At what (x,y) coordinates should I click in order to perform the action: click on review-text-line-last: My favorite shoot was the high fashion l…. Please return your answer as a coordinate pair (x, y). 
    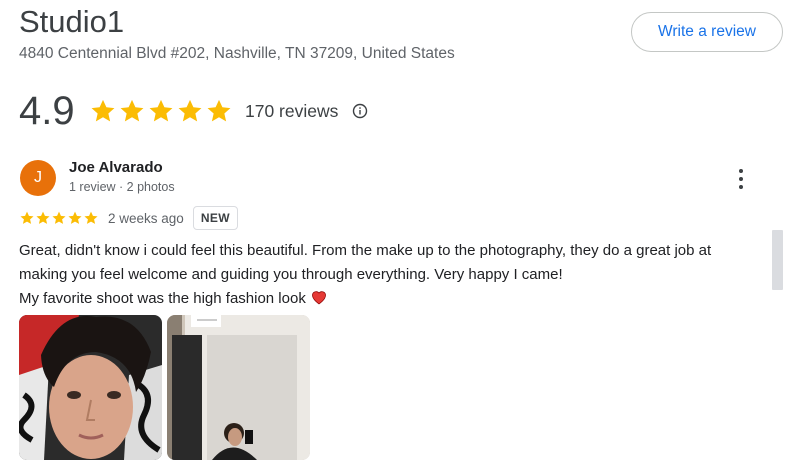
    Looking at the image, I should click on (389, 299).